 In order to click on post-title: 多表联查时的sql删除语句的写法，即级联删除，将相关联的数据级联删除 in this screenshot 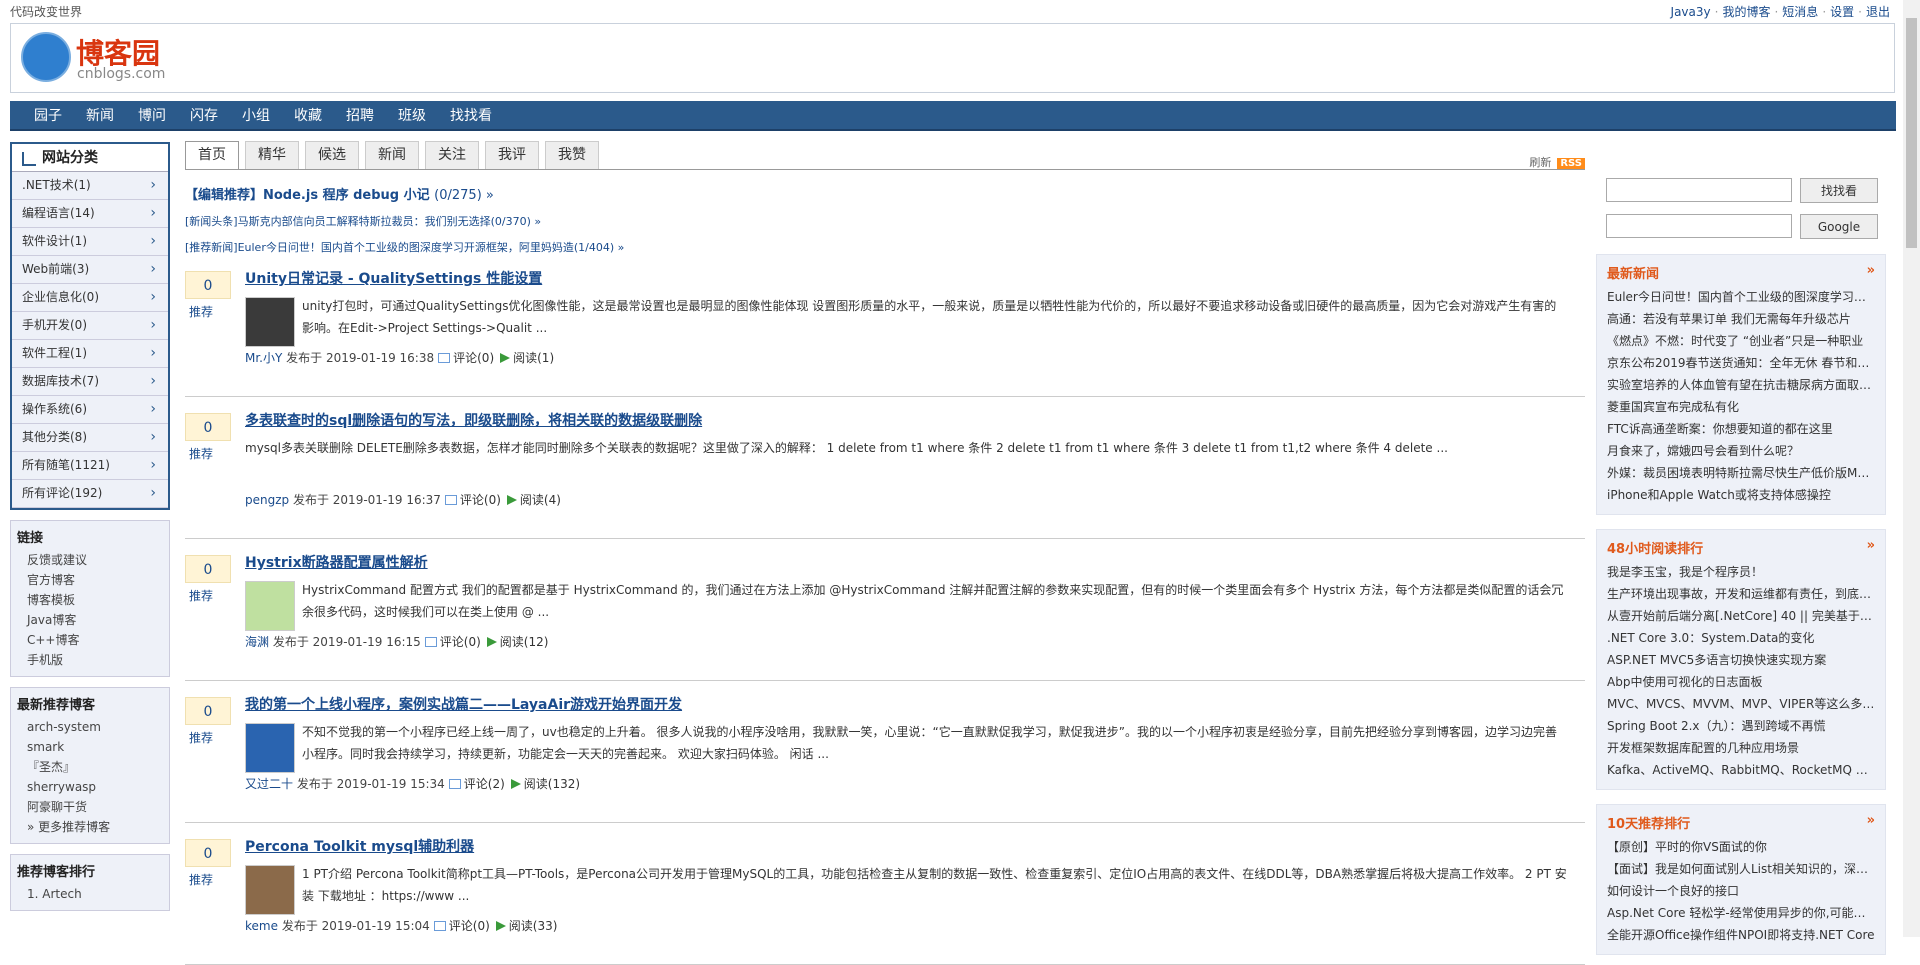, I will do `click(473, 420)`.